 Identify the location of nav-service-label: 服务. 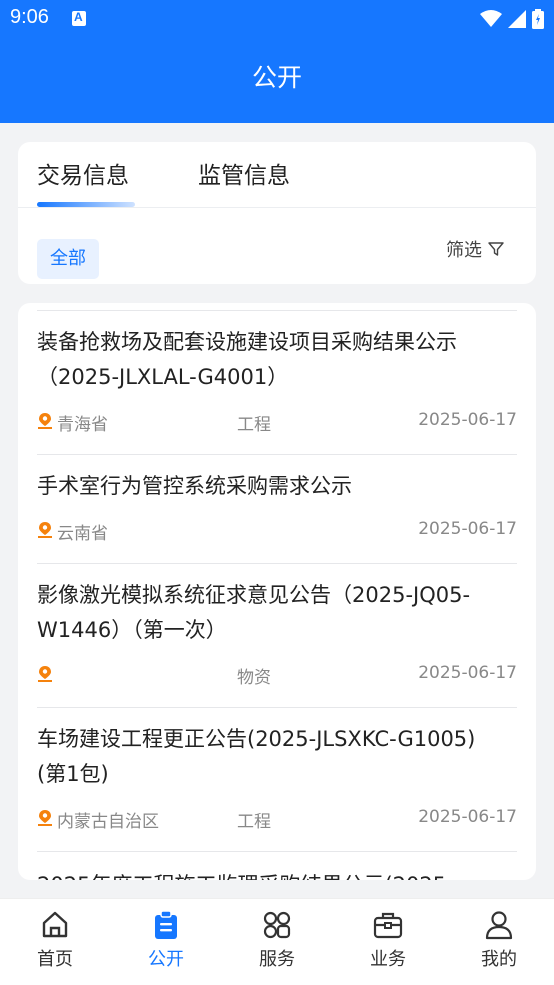
(277, 959).